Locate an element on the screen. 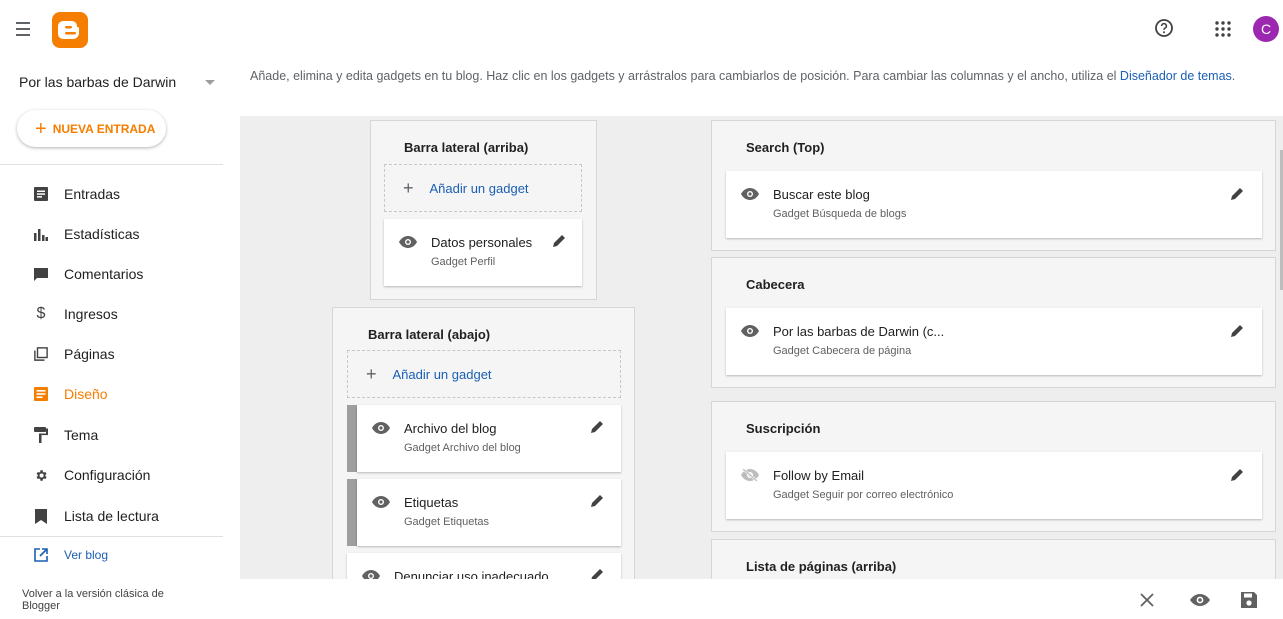 The image size is (1283, 619). sidebar-item-label: Lista de lectura is located at coordinates (111, 516).